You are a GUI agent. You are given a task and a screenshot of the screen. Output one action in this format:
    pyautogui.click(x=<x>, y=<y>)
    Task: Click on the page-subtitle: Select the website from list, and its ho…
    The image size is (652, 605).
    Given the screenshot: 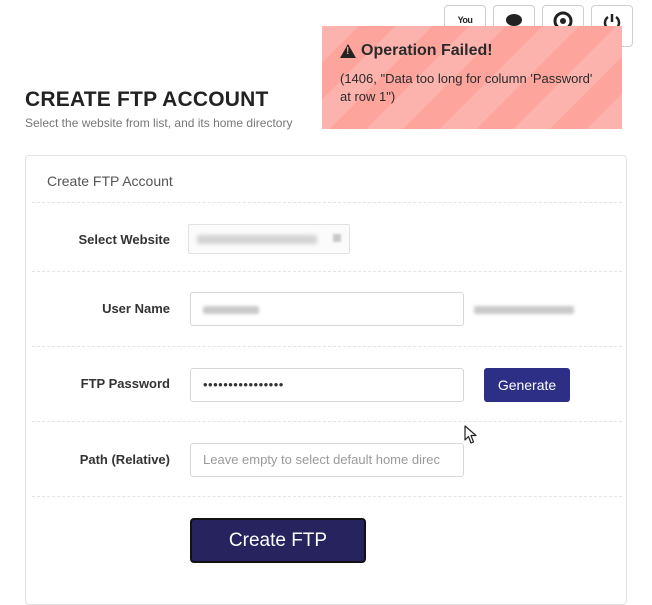 What is the action you would take?
    pyautogui.click(x=159, y=123)
    